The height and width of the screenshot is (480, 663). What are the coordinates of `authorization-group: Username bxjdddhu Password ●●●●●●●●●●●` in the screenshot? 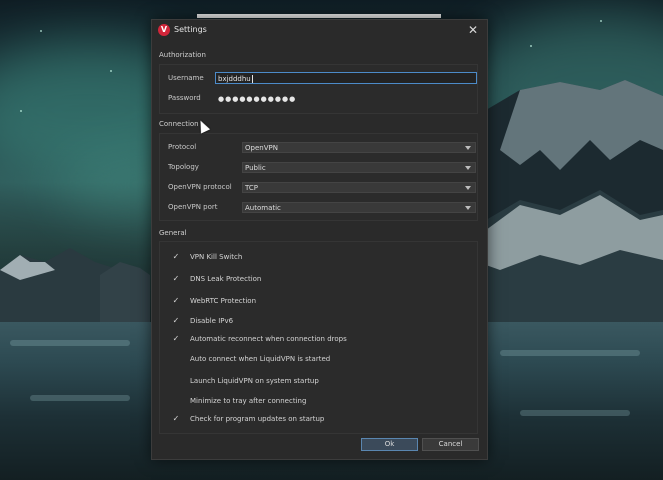 It's located at (318, 89).